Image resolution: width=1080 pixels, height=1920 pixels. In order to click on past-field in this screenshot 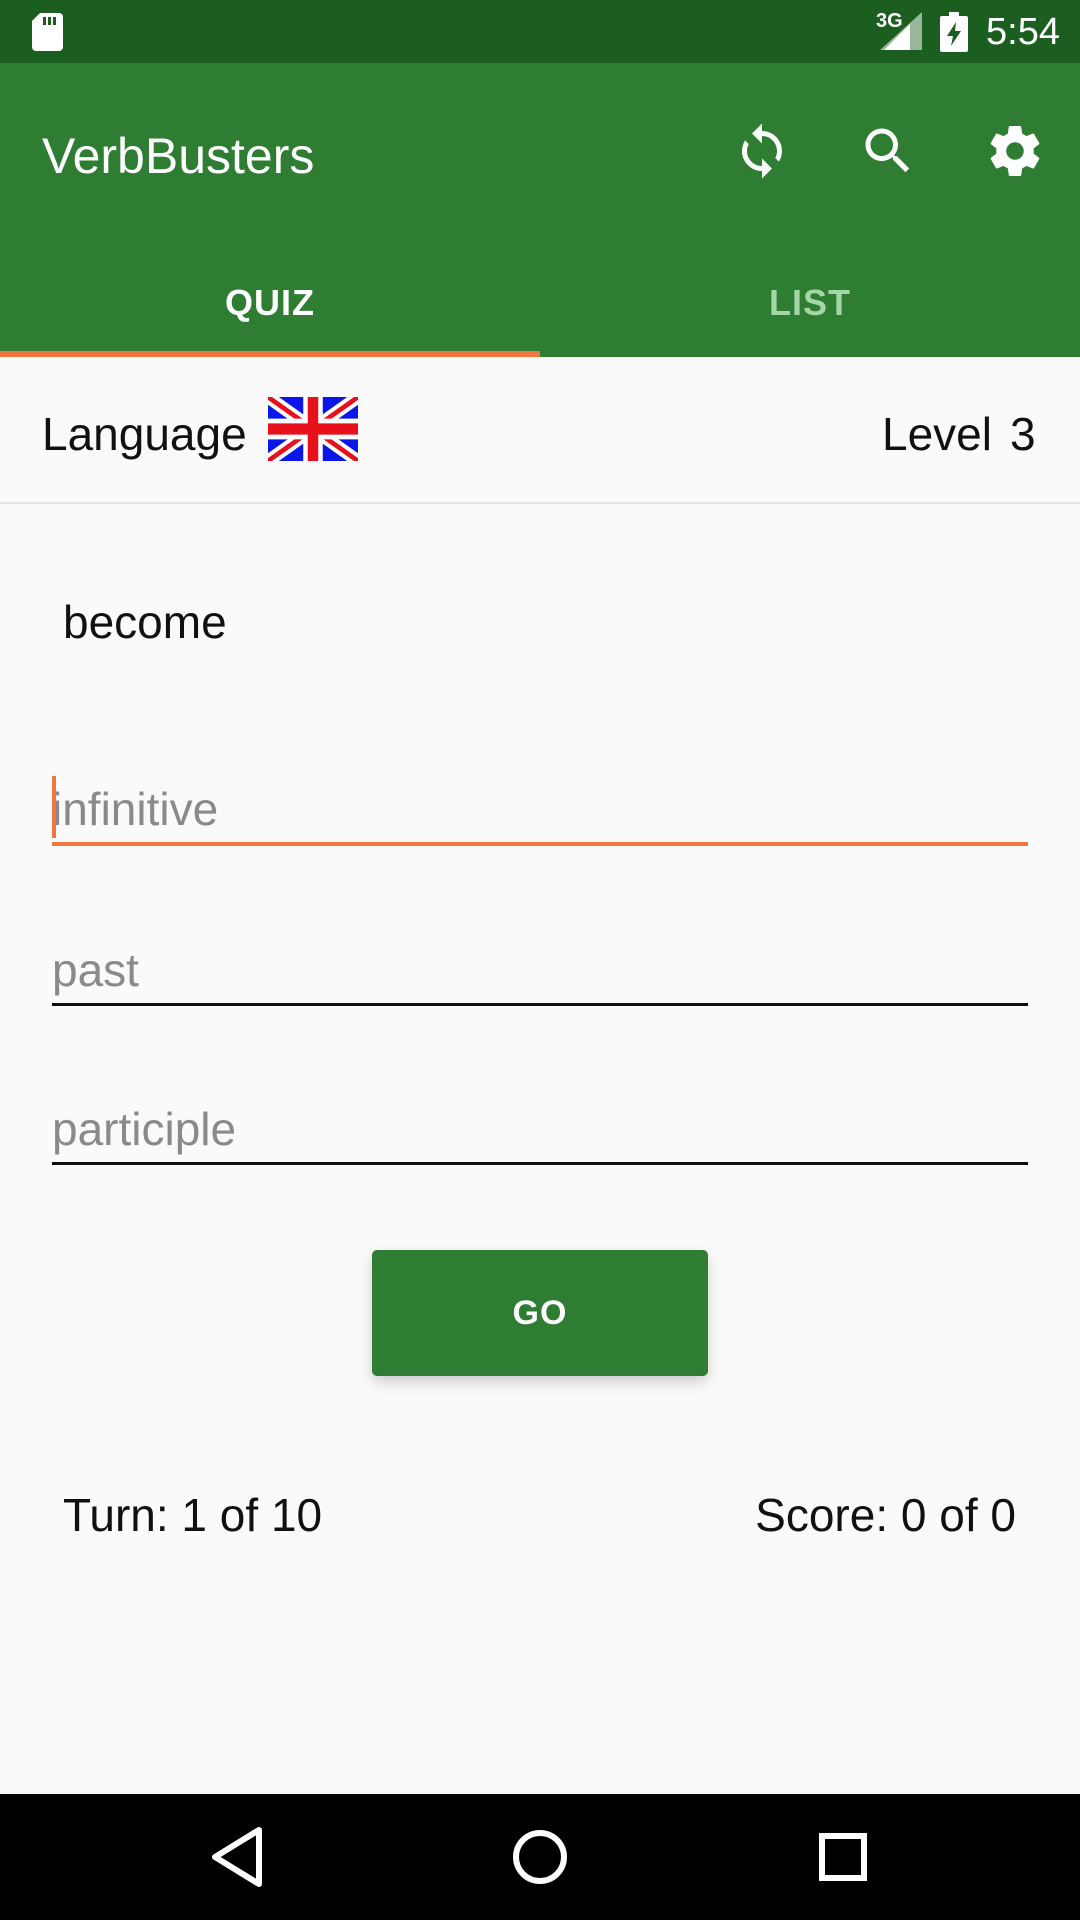, I will do `click(540, 971)`.